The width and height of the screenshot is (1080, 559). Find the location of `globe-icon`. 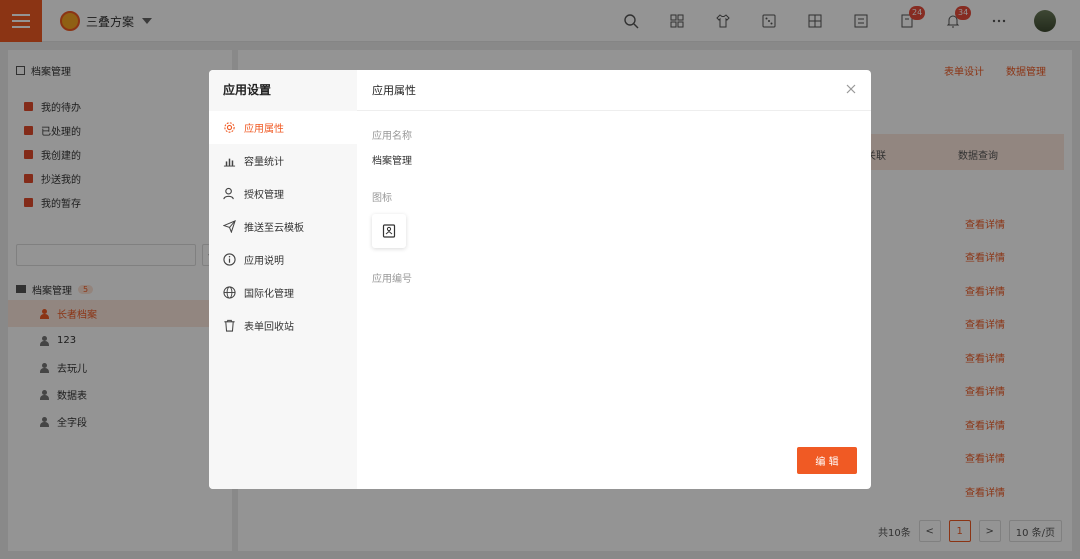

globe-icon is located at coordinates (229, 292).